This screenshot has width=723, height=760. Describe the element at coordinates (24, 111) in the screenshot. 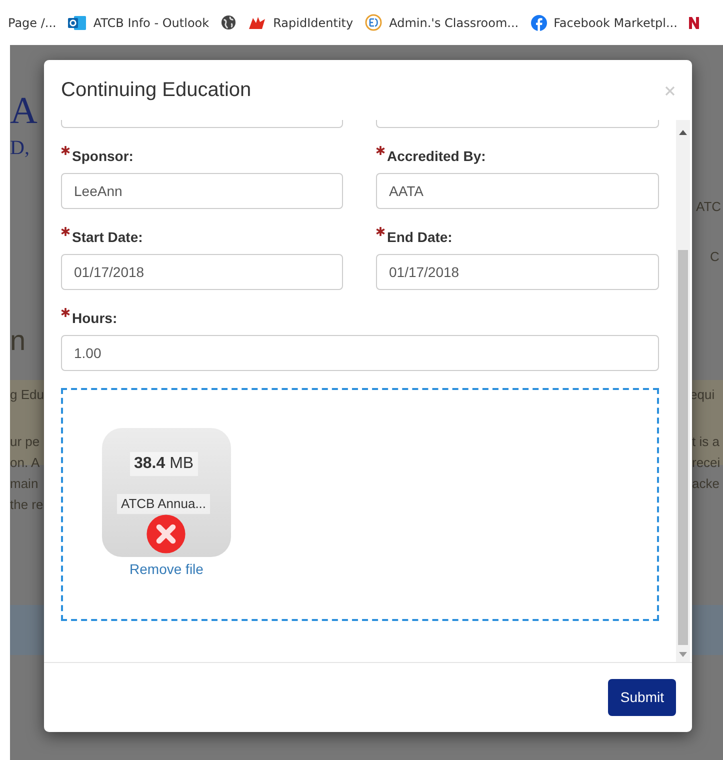

I see `background-text: A` at that location.